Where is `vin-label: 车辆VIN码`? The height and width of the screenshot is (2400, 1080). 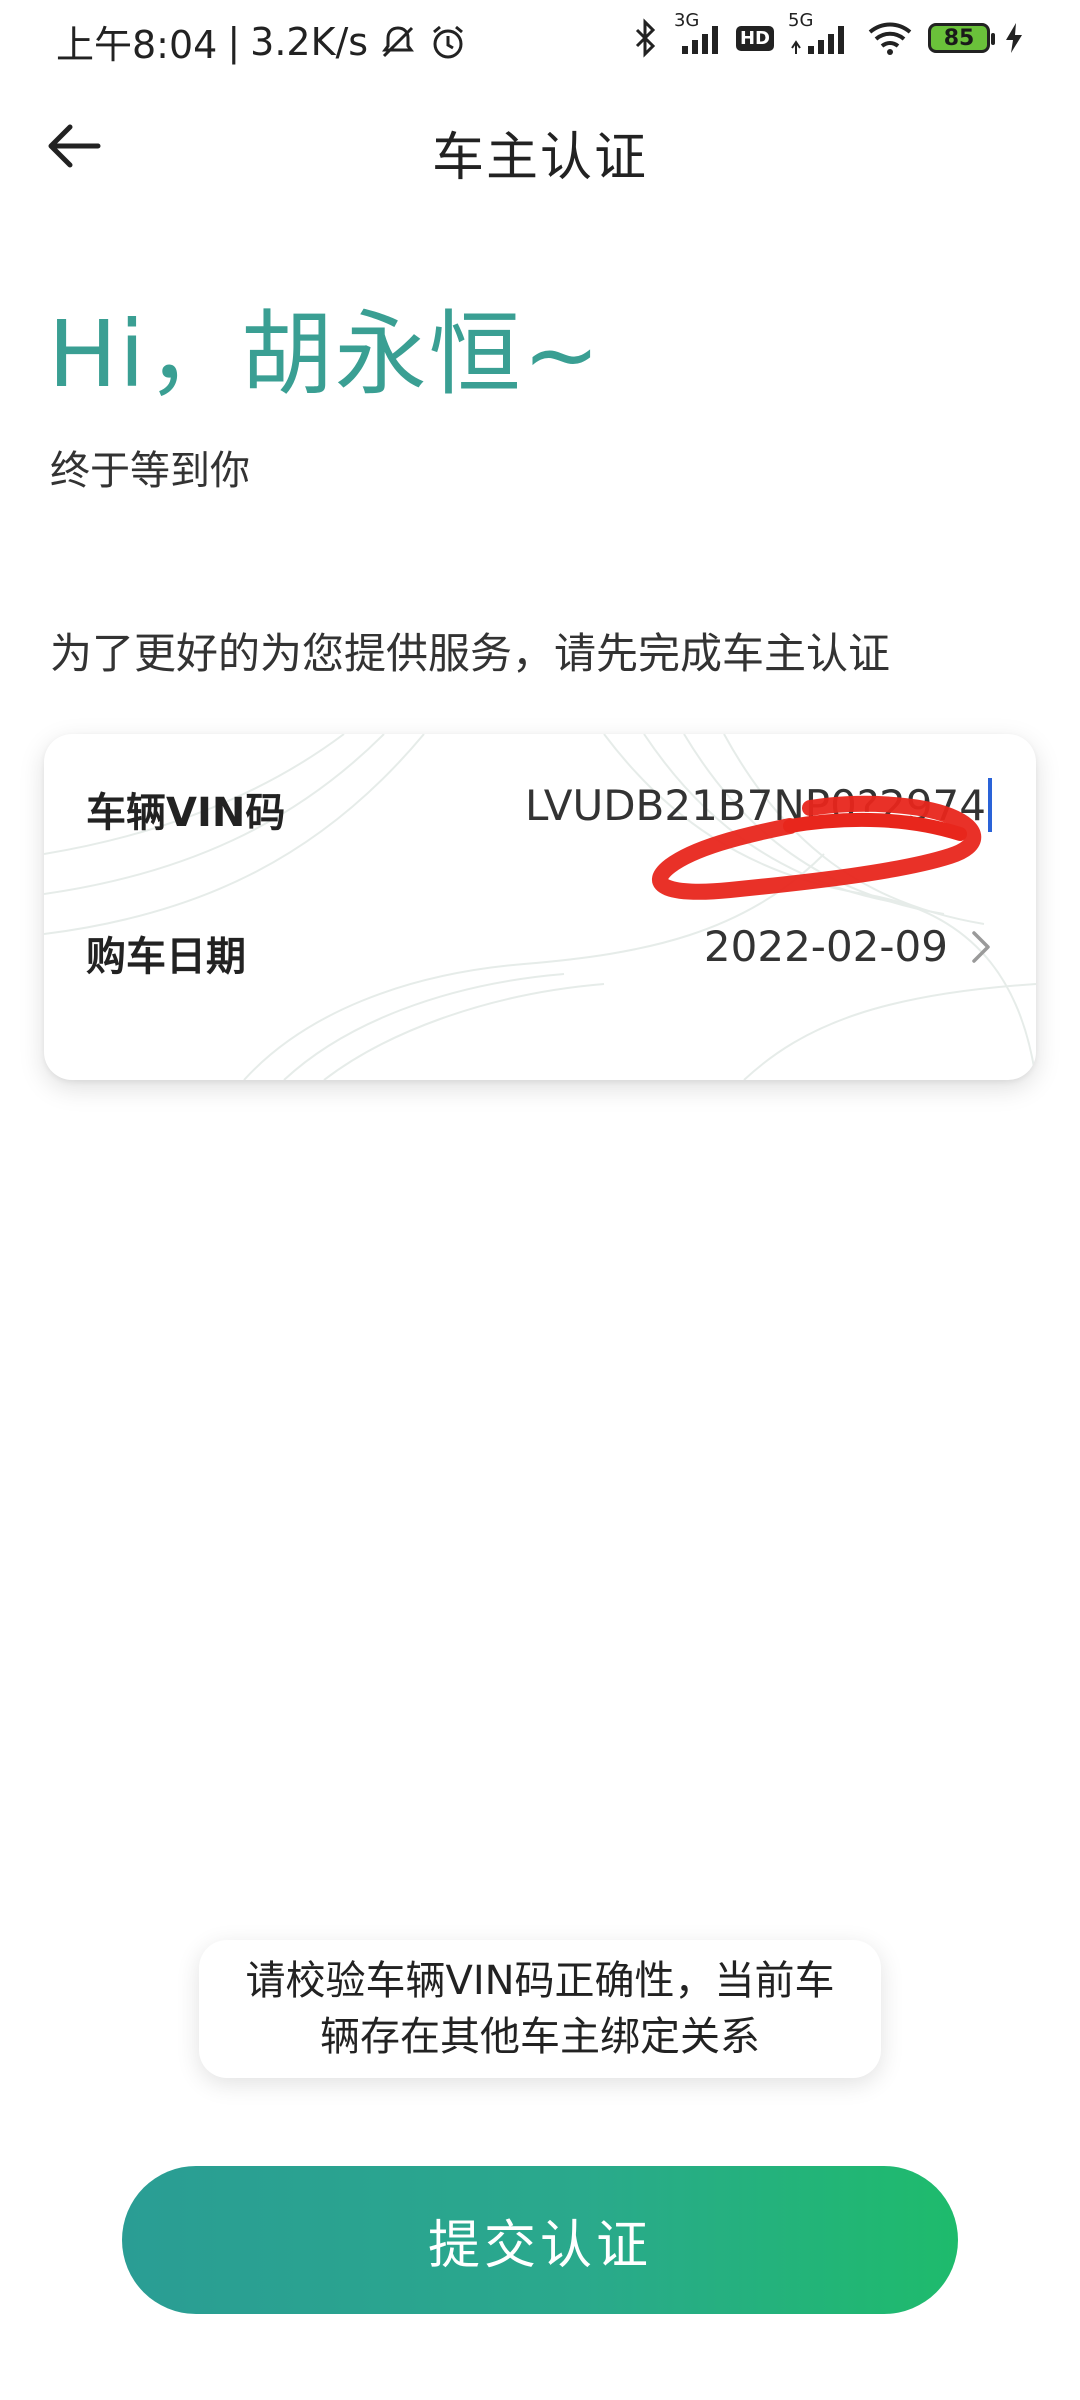
vin-label: 车辆VIN码 is located at coordinates (186, 813).